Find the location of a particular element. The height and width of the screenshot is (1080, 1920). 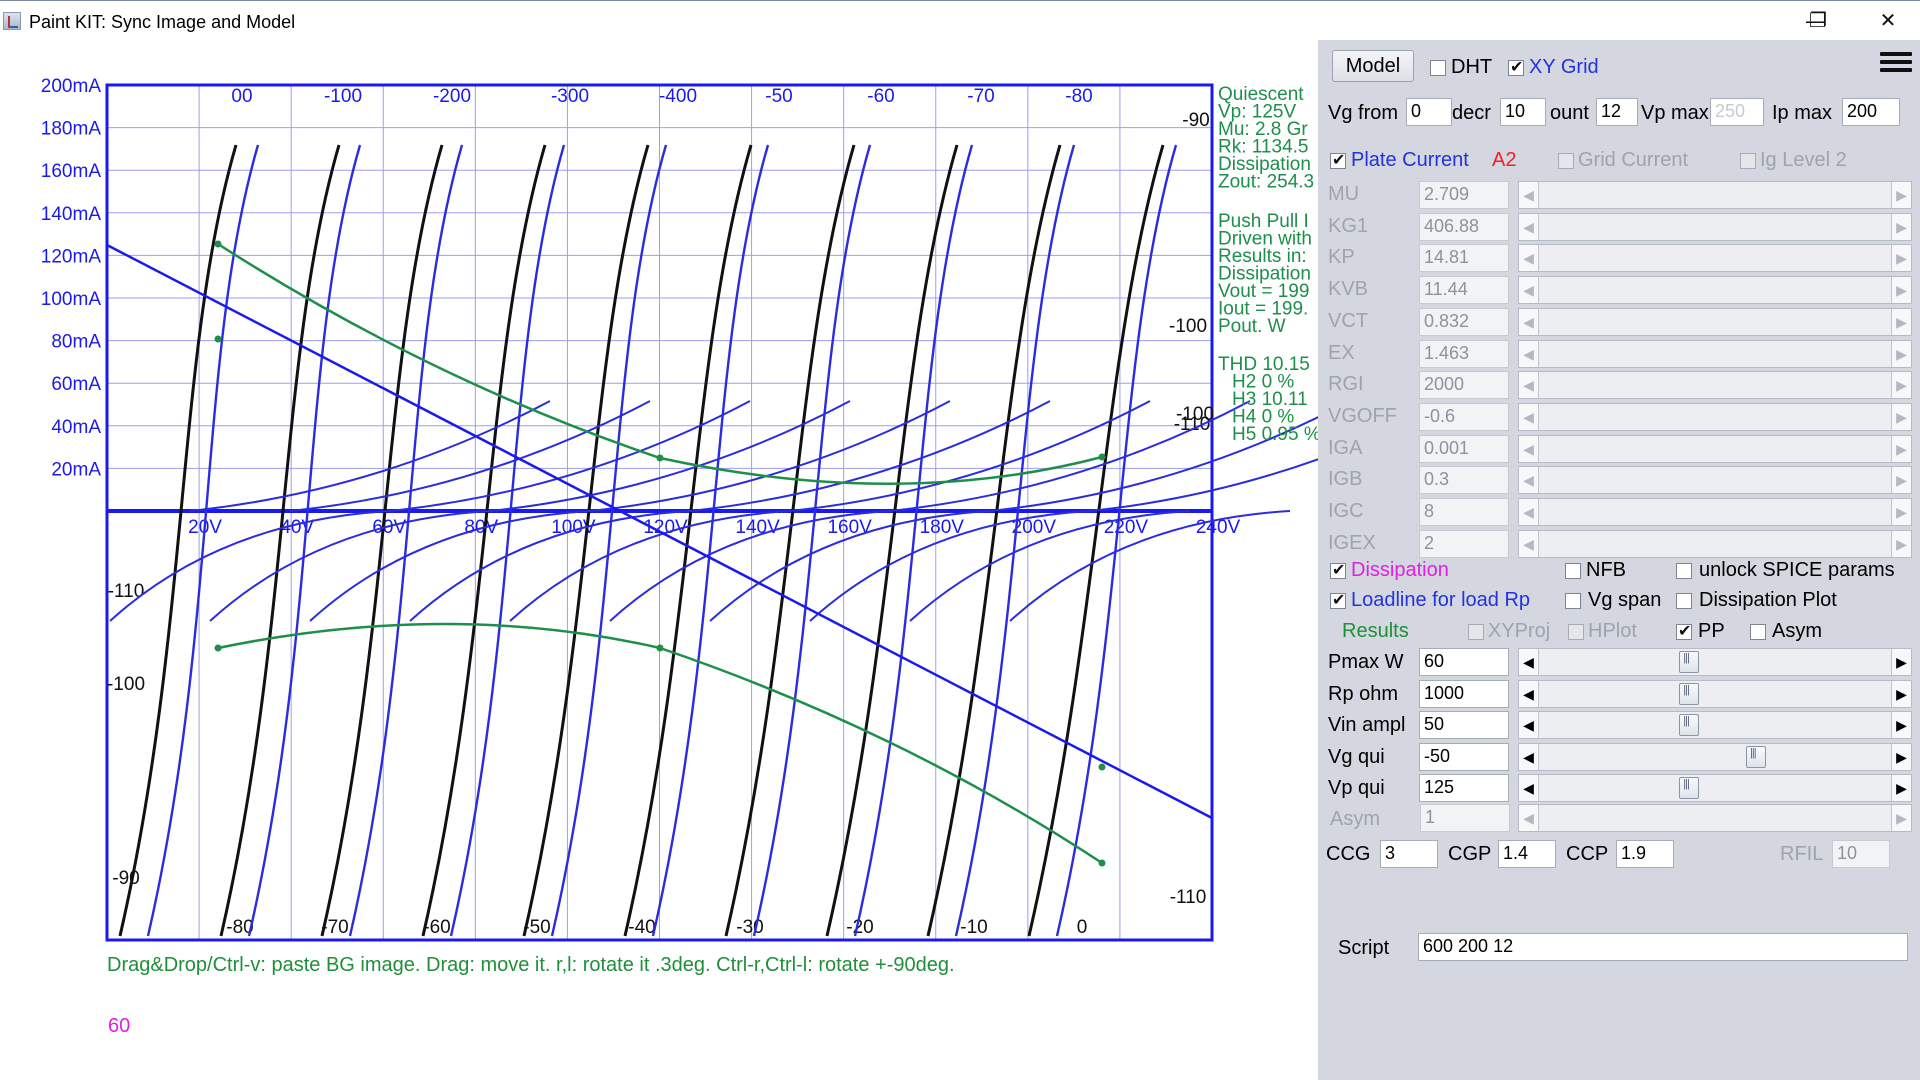

asym-right-arrow: ▶ is located at coordinates (1901, 818).